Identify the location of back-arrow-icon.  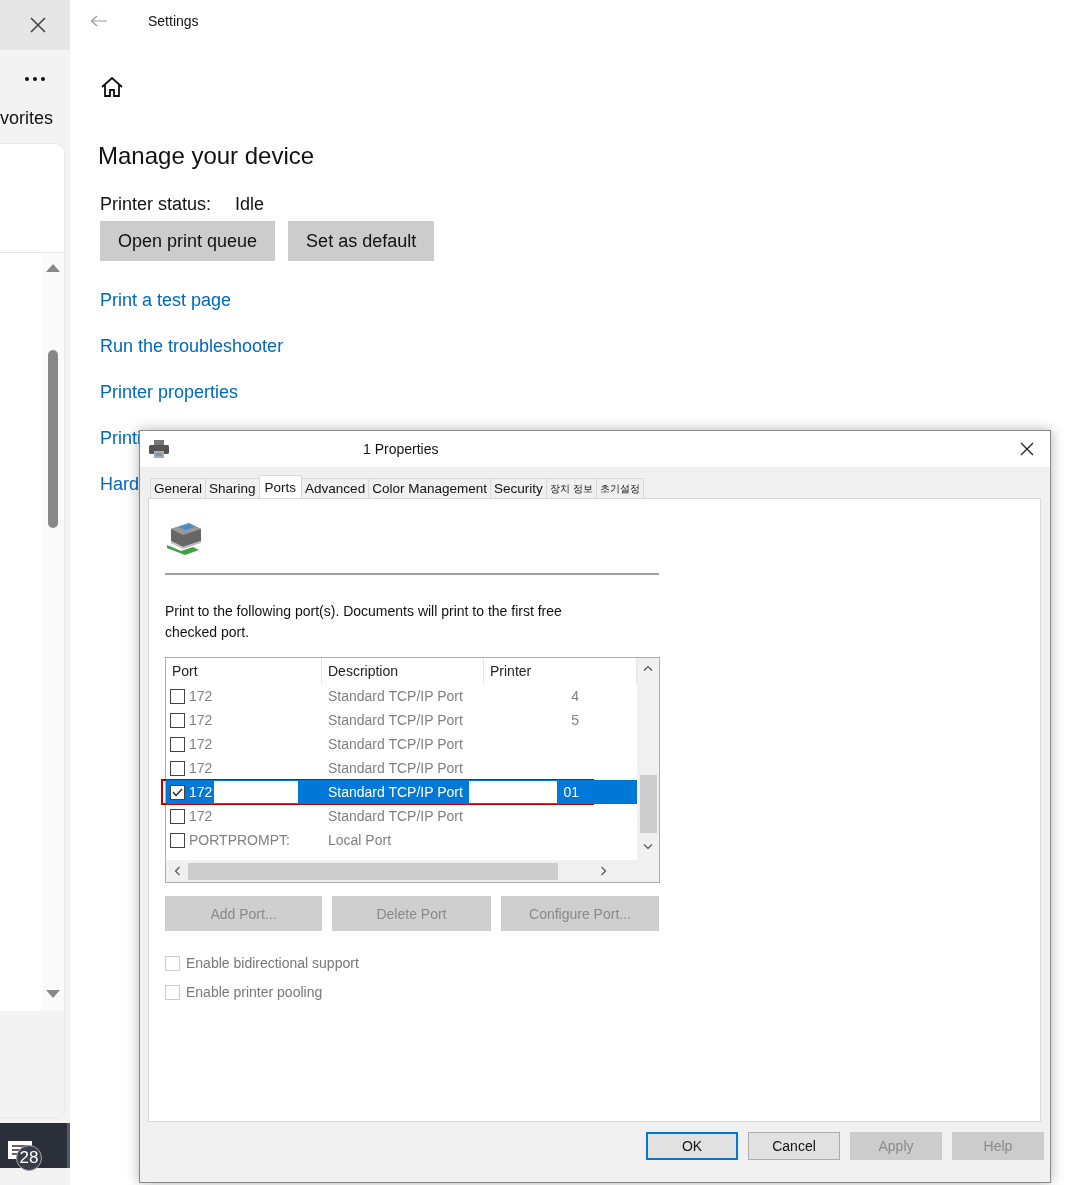
(99, 21).